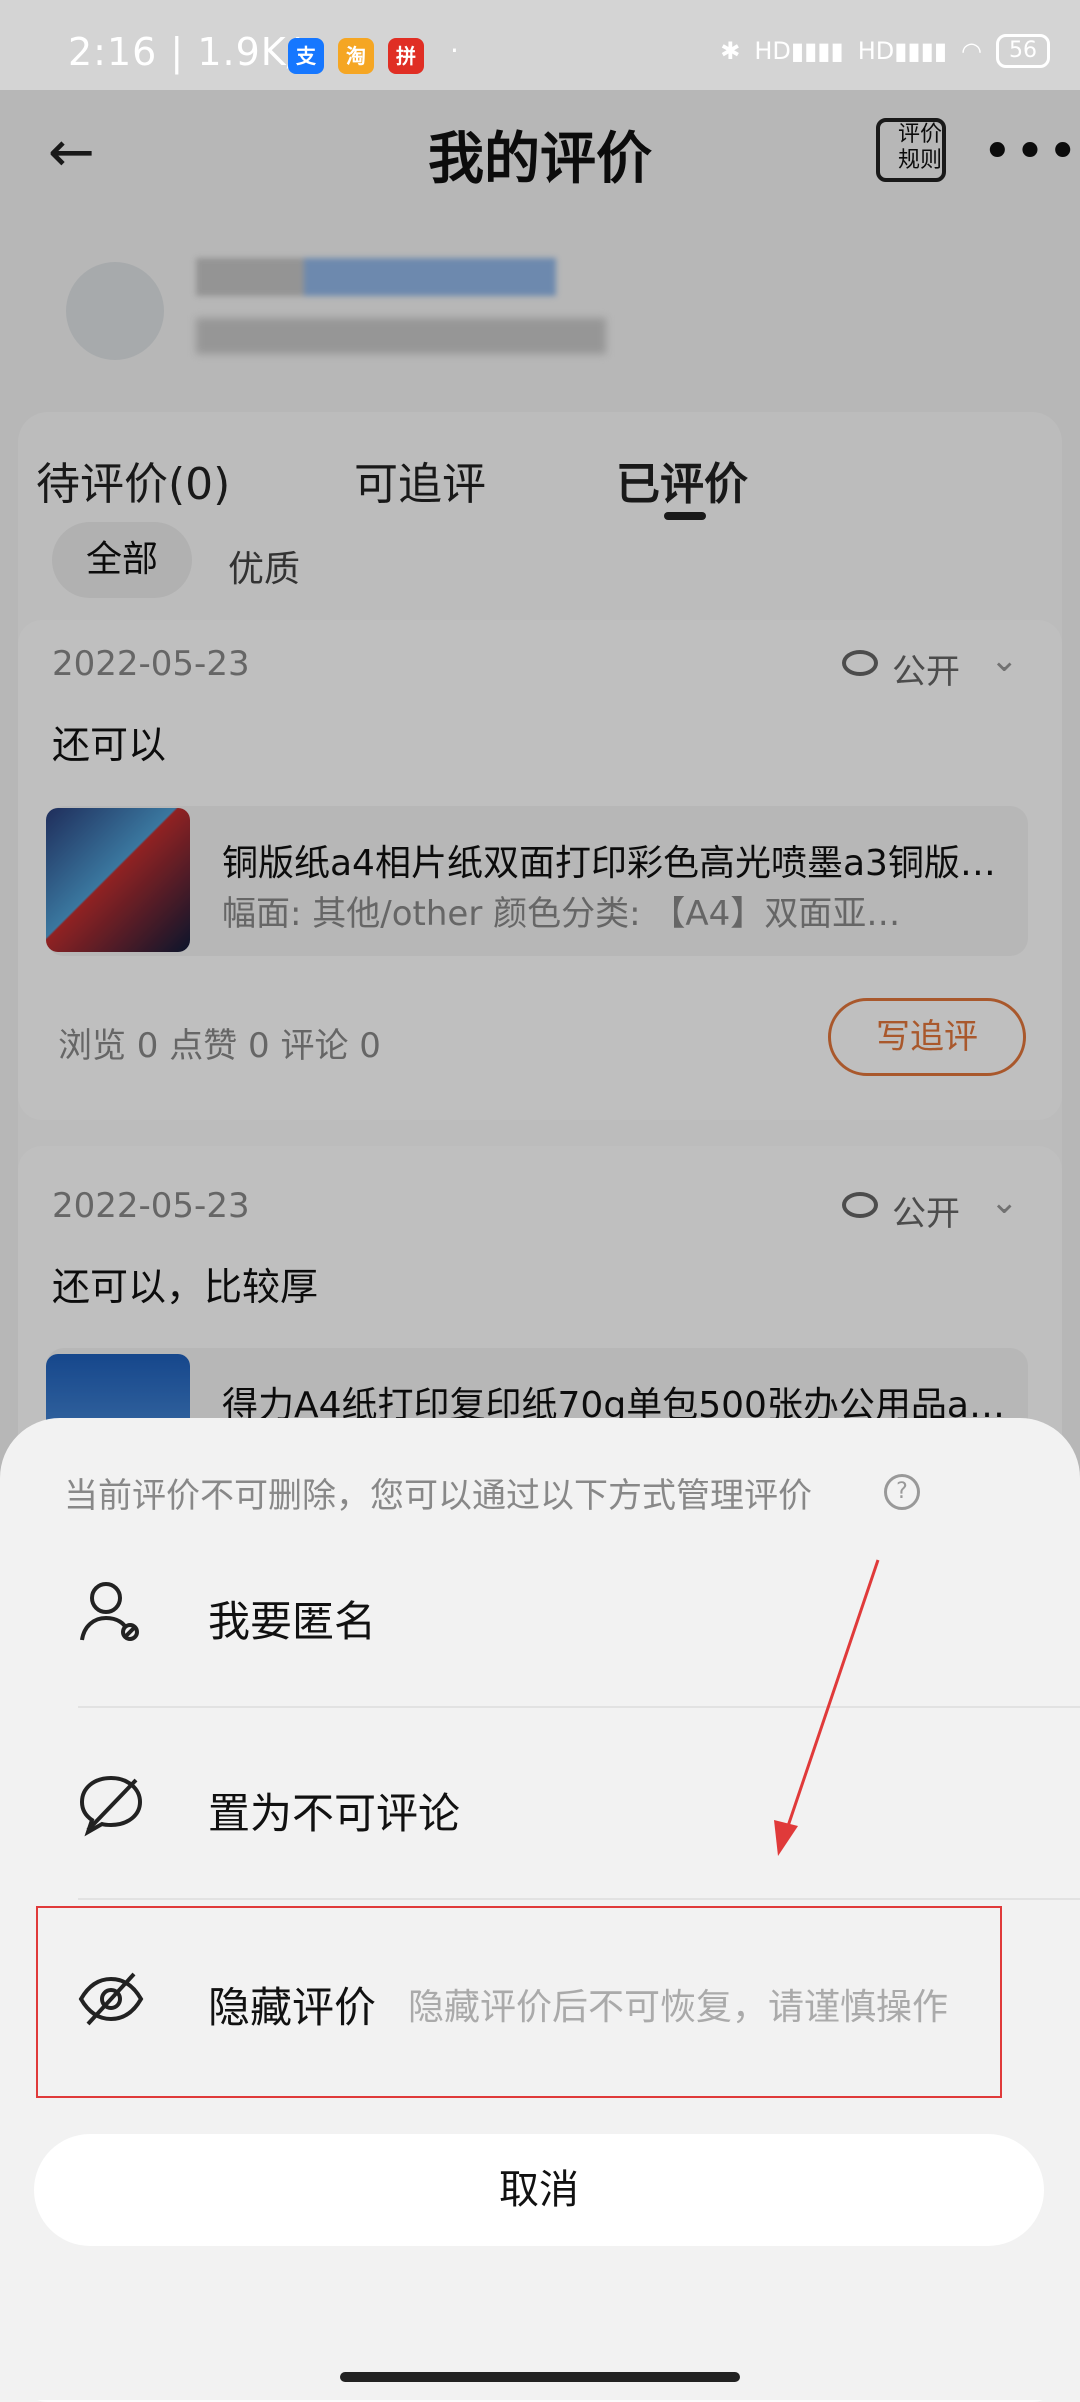 This screenshot has width=1080, height=2402. What do you see at coordinates (292, 1618) in the screenshot?
I see `option-anonymous: 我要匿名` at bounding box center [292, 1618].